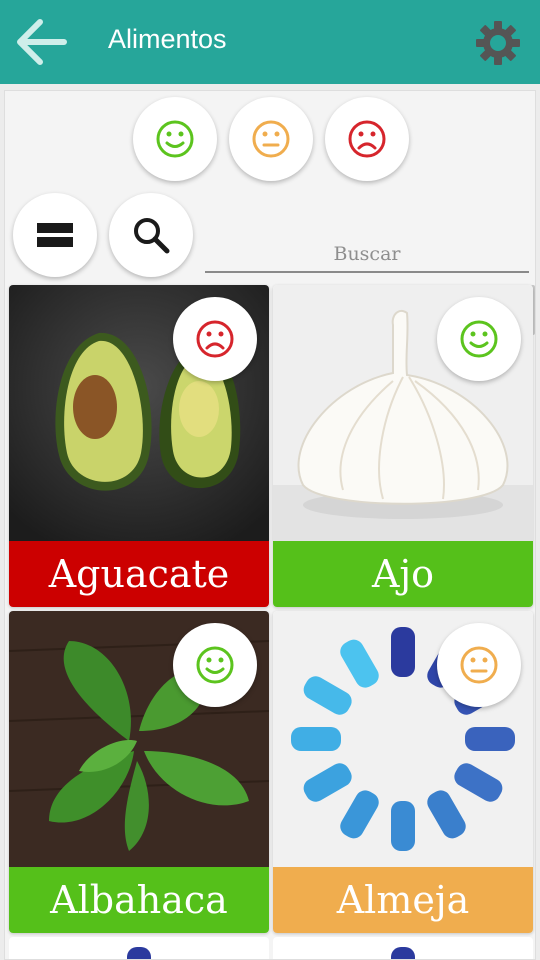  I want to click on settings-button, so click(498, 43).